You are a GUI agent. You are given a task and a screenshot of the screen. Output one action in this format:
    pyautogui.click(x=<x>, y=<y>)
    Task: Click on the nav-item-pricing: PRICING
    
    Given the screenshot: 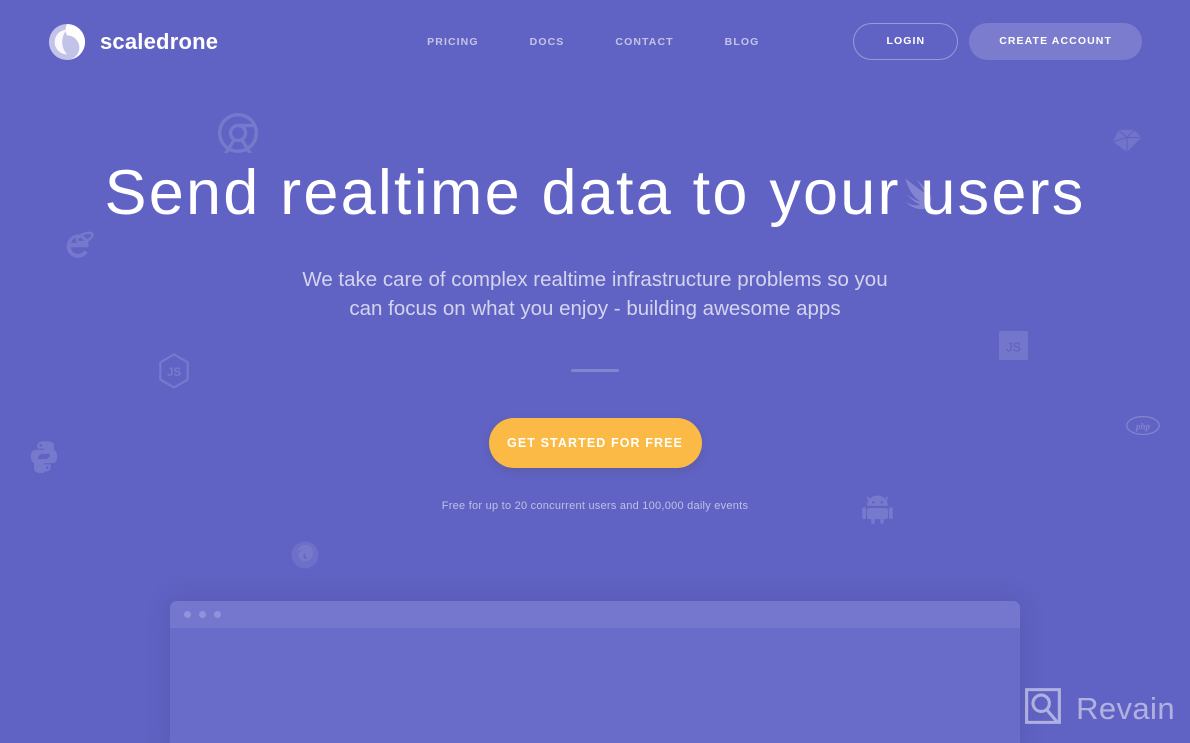 What is the action you would take?
    pyautogui.click(x=452, y=42)
    